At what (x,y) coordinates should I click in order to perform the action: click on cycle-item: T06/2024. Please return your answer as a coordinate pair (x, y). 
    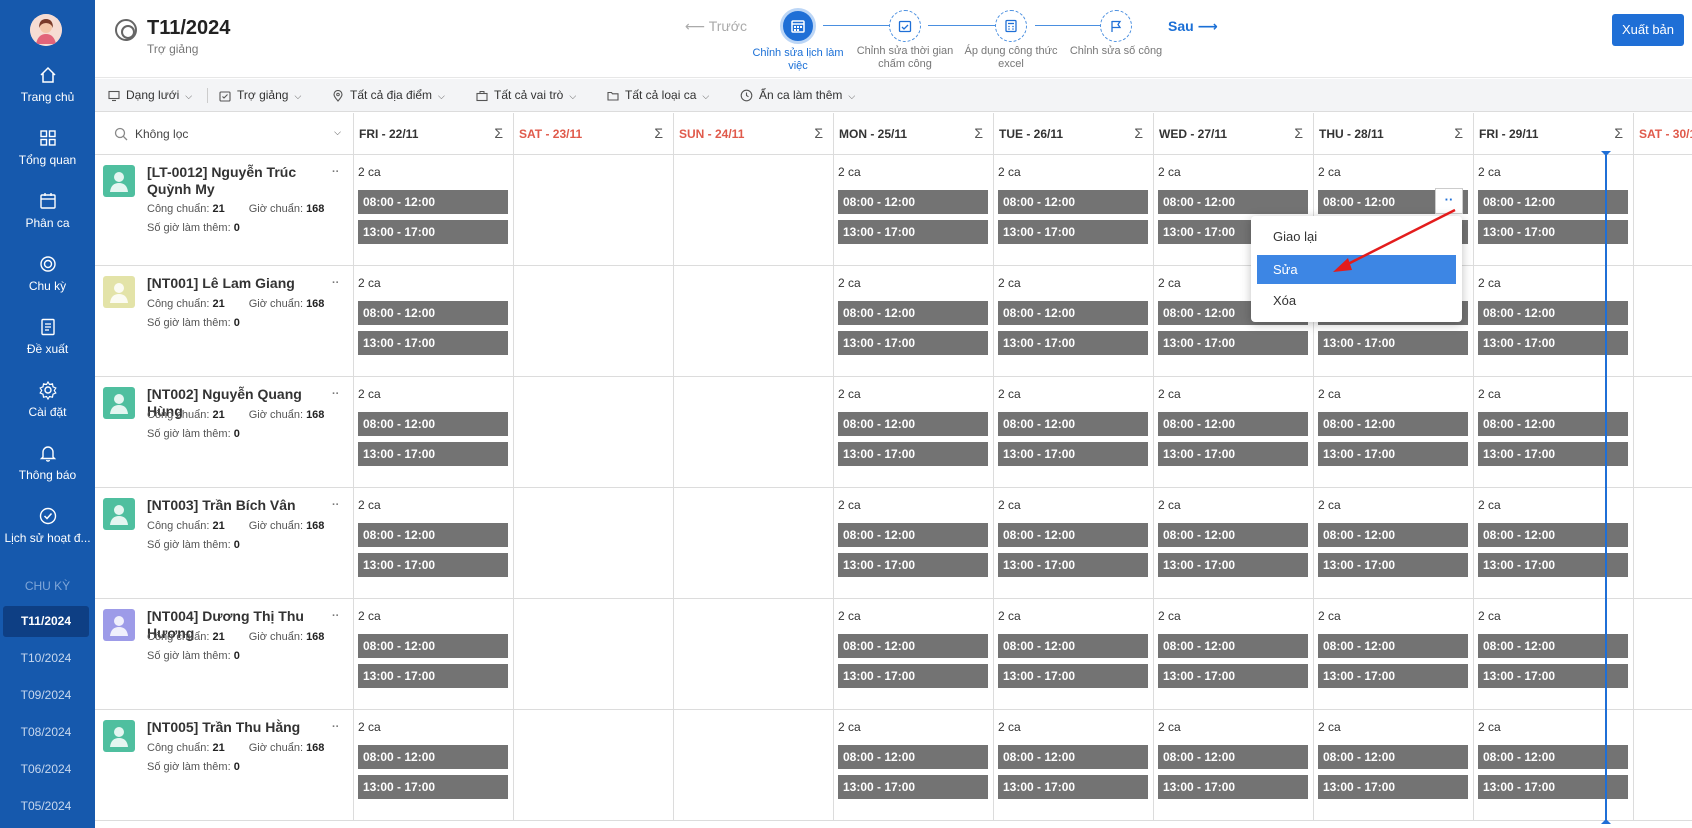
    Looking at the image, I should click on (46, 769).